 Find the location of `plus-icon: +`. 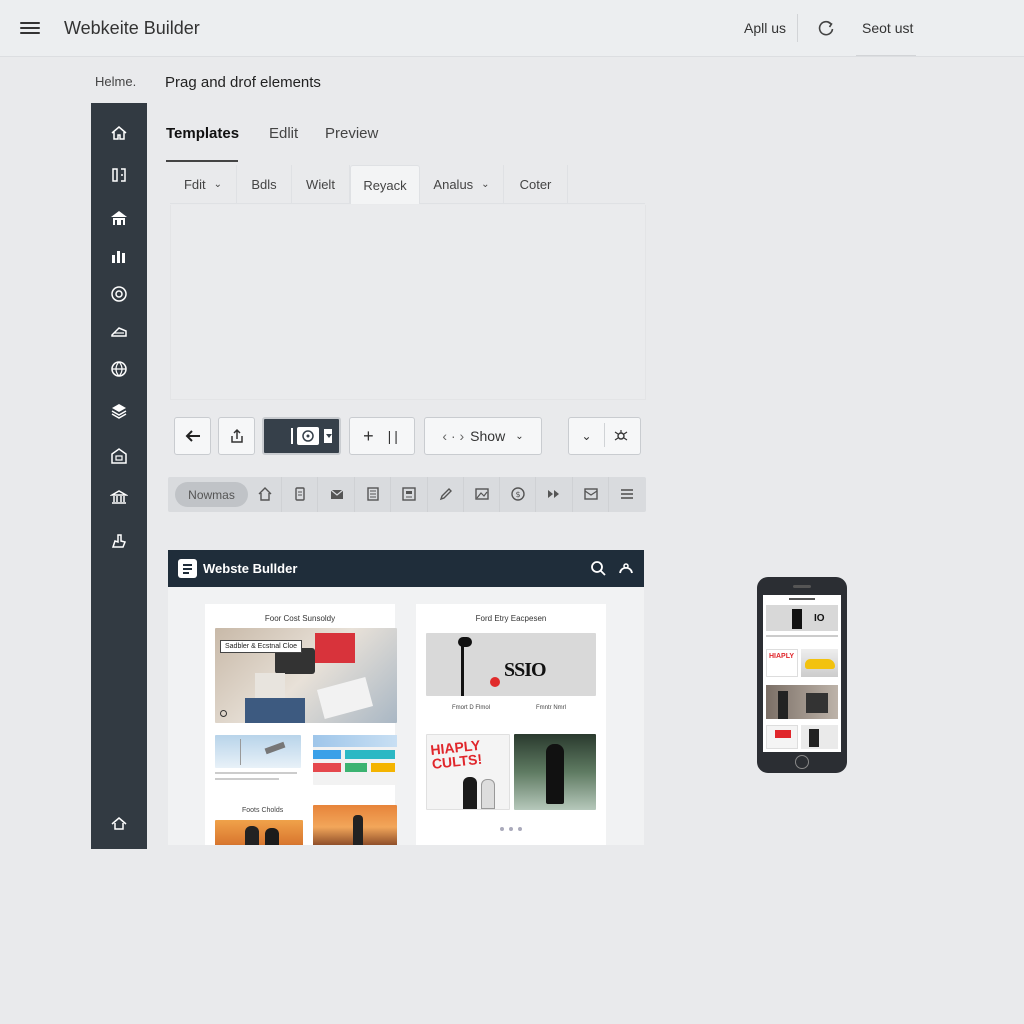

plus-icon: + is located at coordinates (368, 436).